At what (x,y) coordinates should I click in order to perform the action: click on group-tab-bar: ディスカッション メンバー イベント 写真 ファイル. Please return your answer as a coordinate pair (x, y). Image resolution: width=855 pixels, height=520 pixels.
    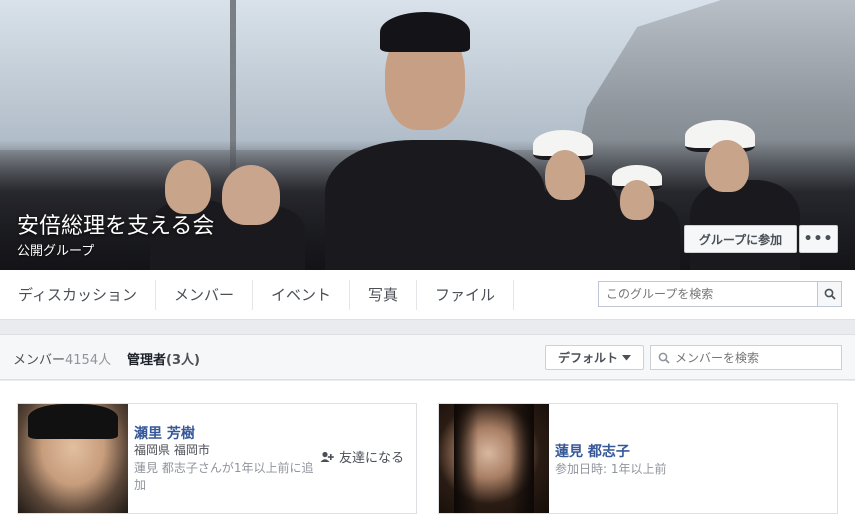
    Looking at the image, I should click on (427, 295).